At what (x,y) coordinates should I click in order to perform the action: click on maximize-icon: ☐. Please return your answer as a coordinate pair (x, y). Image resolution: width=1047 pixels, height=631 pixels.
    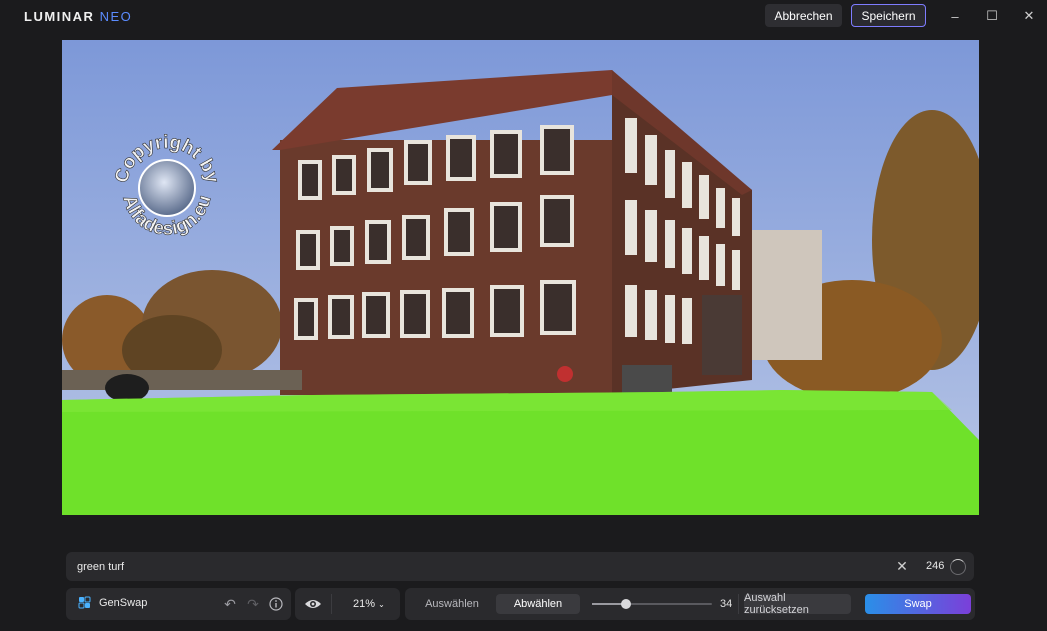
    Looking at the image, I should click on (992, 16).